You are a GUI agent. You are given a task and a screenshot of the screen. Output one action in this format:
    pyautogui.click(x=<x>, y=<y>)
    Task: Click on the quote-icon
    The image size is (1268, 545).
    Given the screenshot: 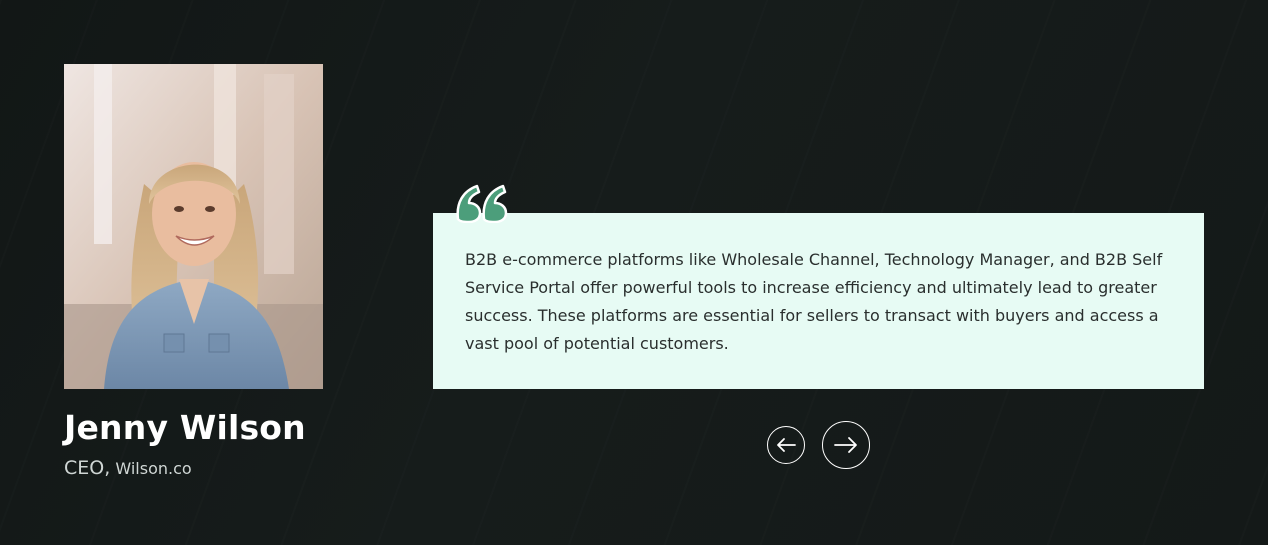 What is the action you would take?
    pyautogui.click(x=482, y=203)
    